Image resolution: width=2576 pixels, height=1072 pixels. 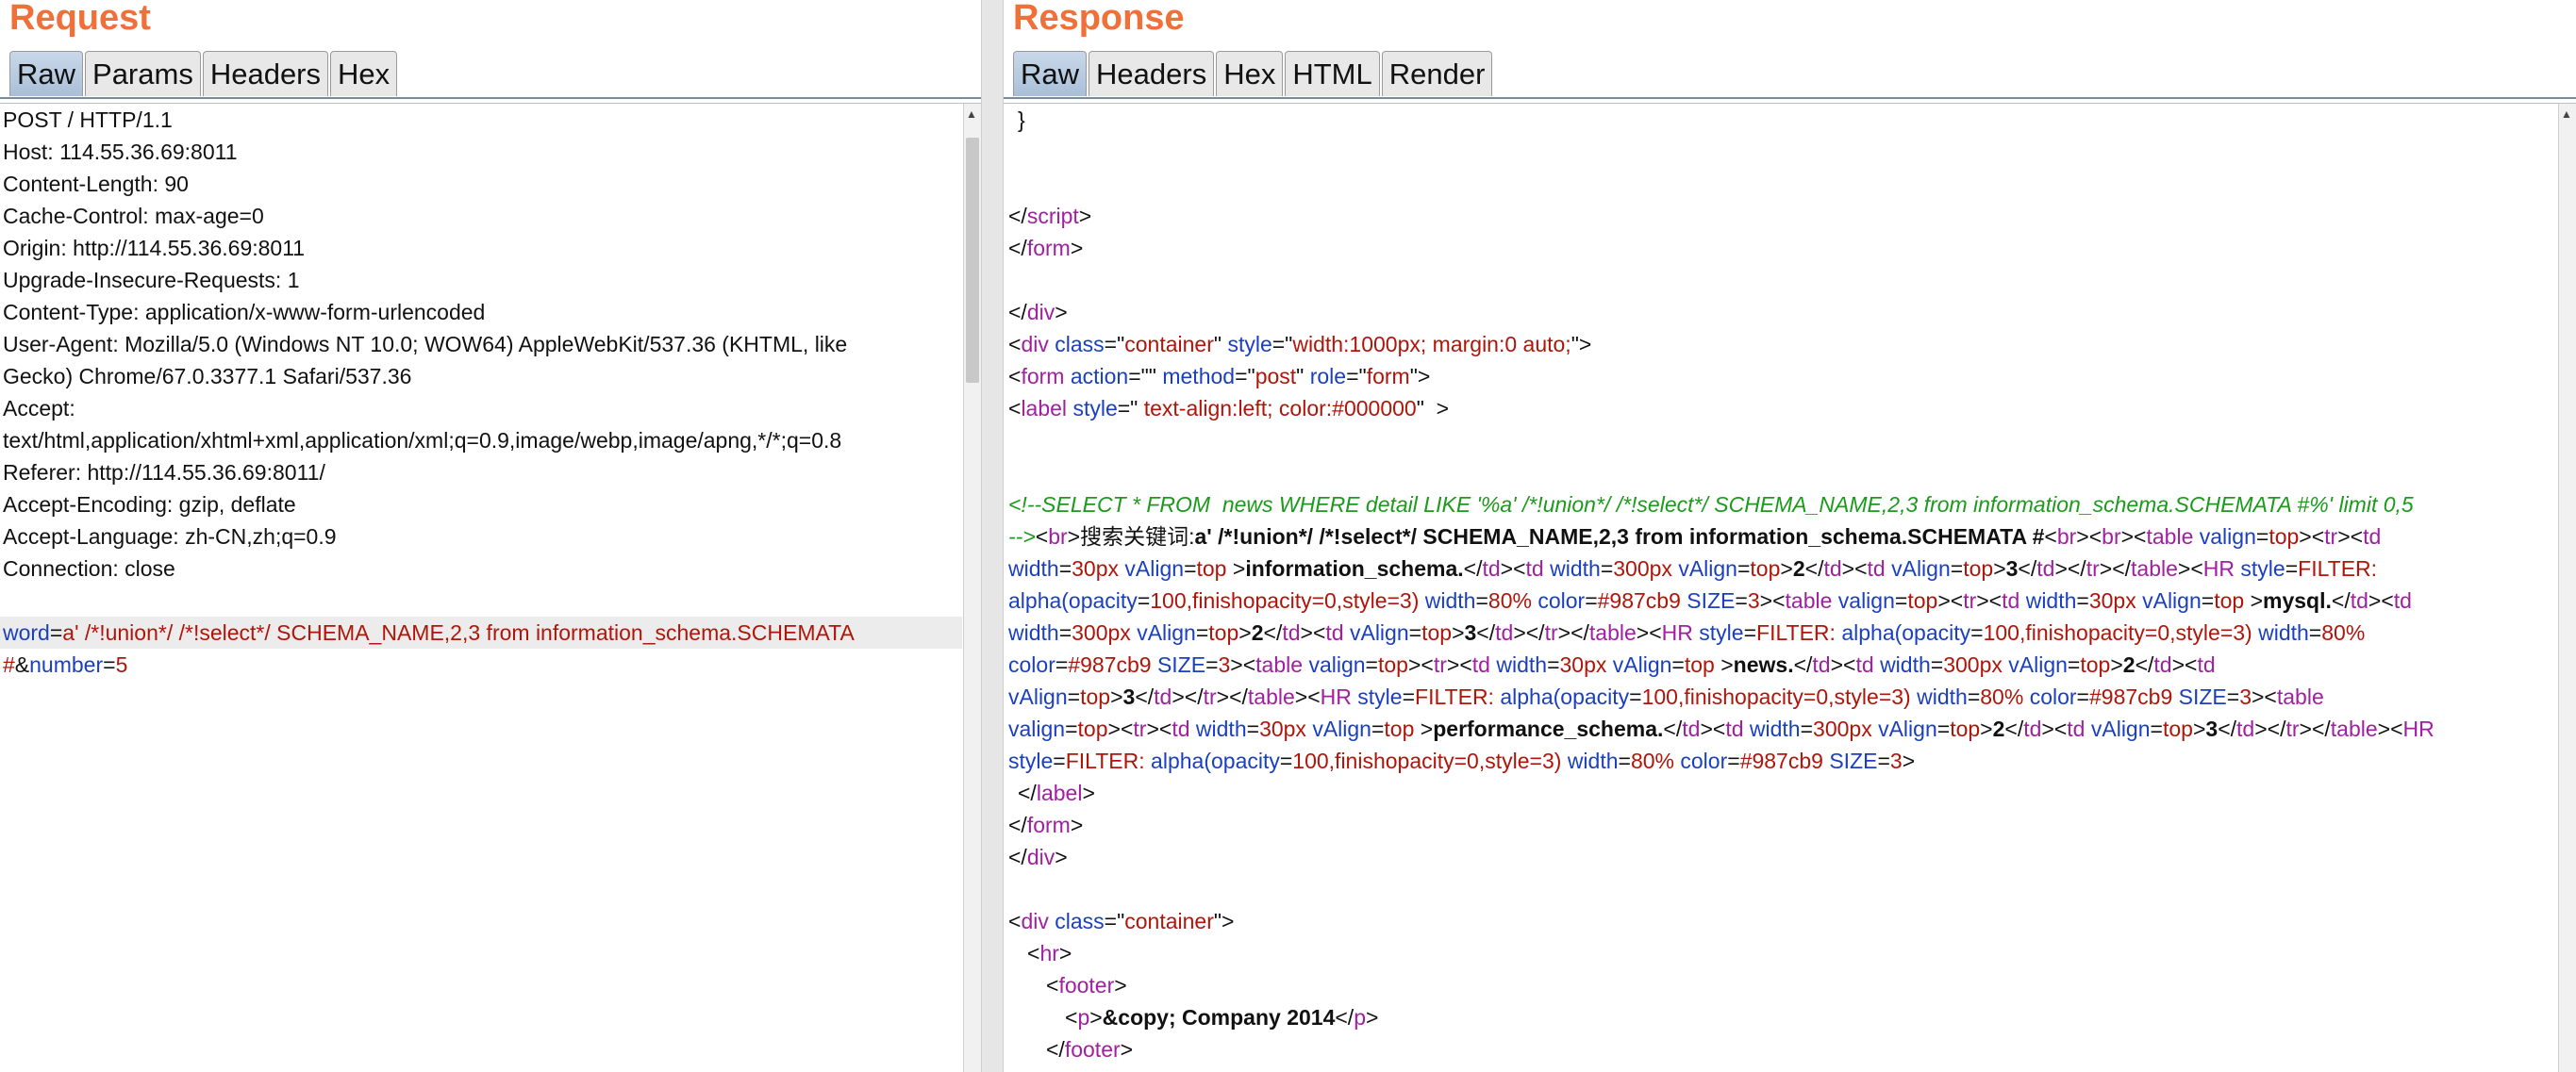 I want to click on request-scrollbar-thumb, so click(x=972, y=260).